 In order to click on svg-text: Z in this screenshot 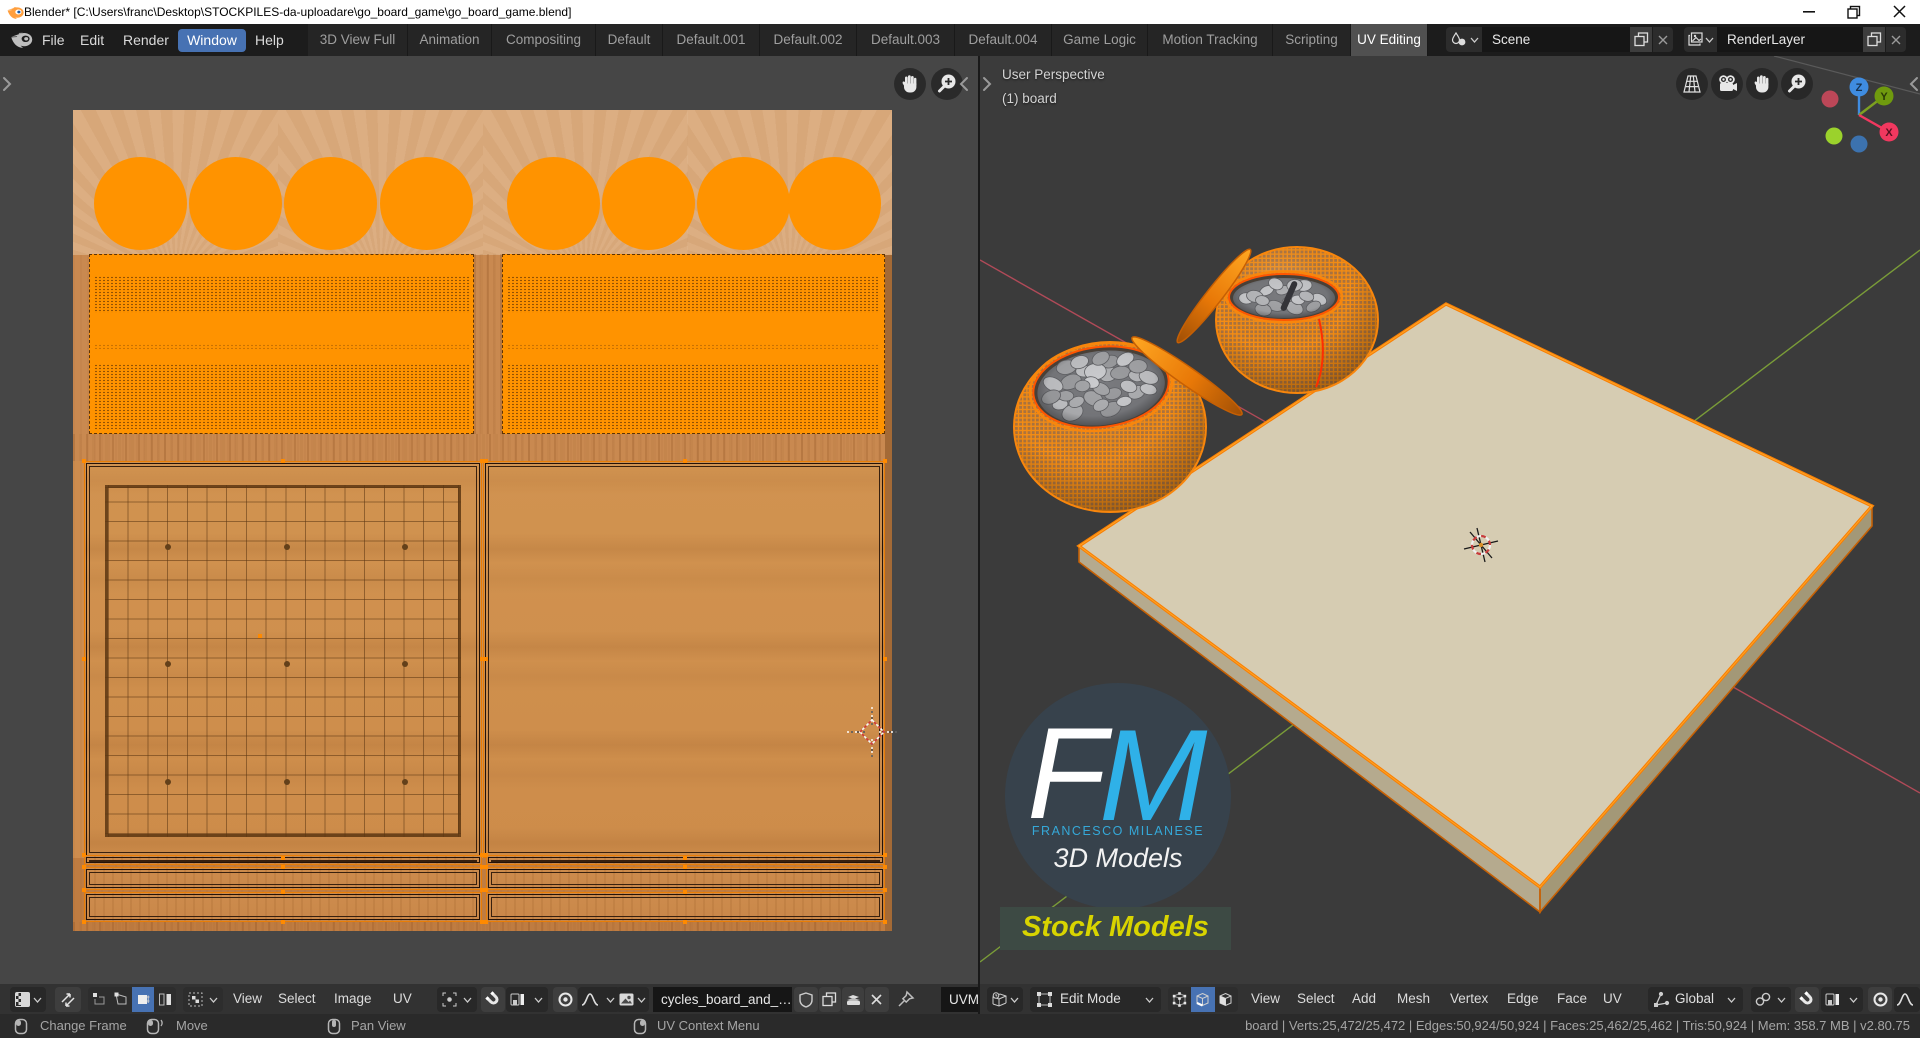, I will do `click(1859, 88)`.